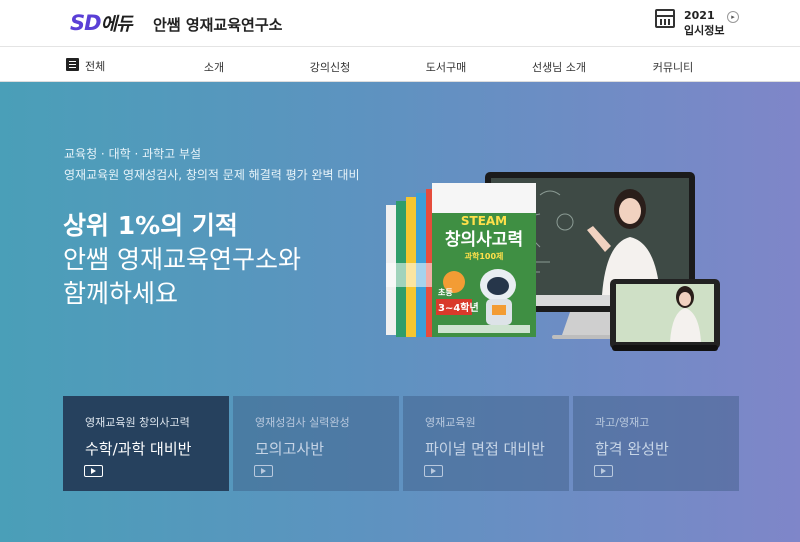  Describe the element at coordinates (699, 15) in the screenshot. I see `admission-year: 2021` at that location.